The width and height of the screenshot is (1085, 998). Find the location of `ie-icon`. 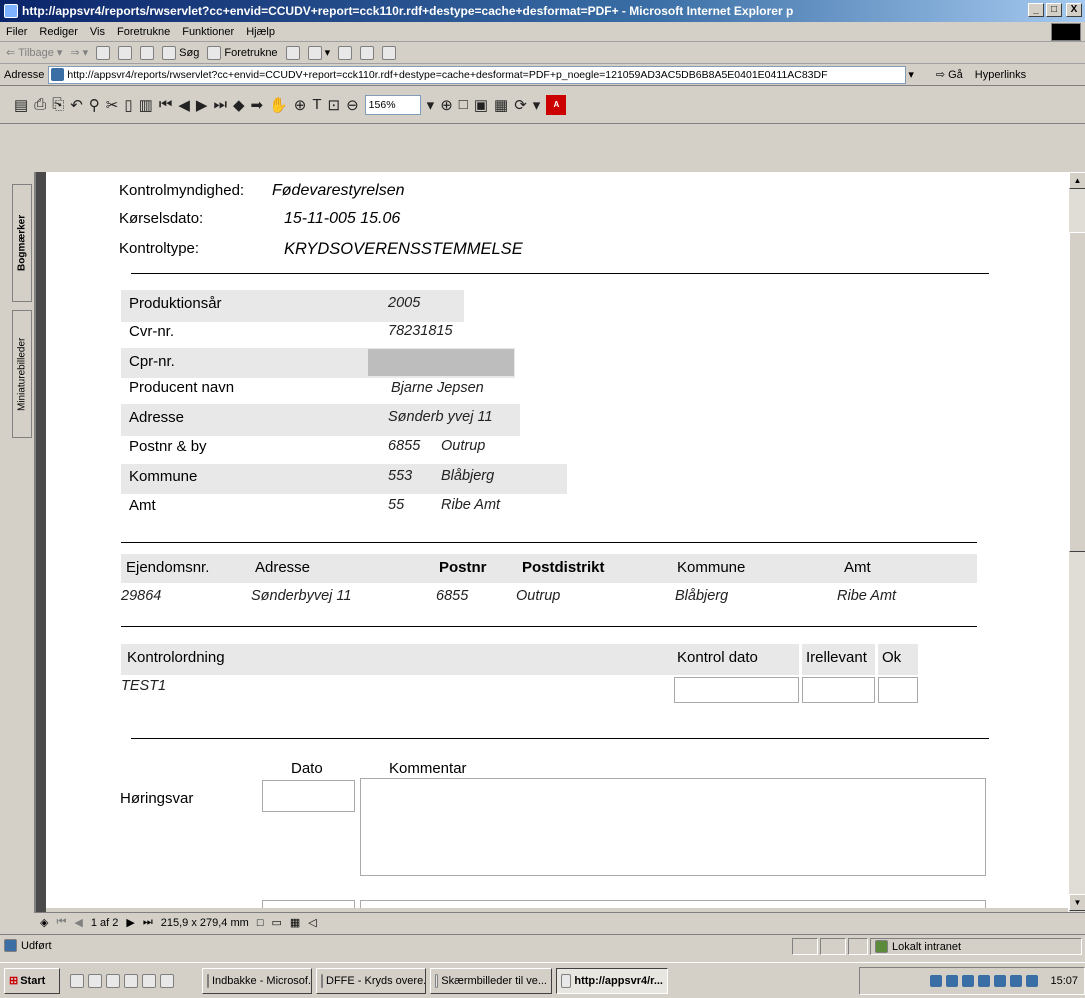

ie-icon is located at coordinates (11, 11).